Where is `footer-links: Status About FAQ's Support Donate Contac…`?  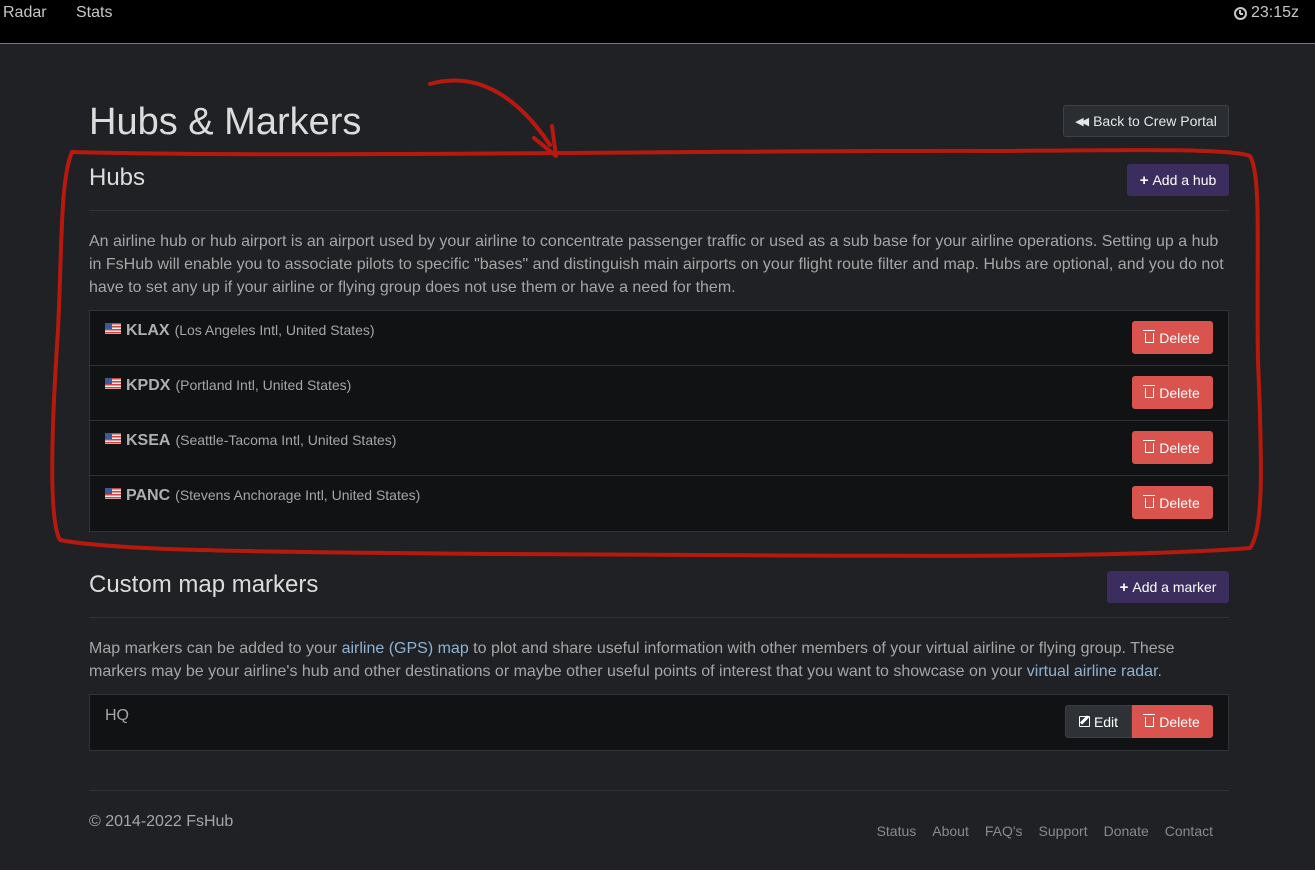
footer-links: Status About FAQ's Support Donate Contac… is located at coordinates (1045, 831).